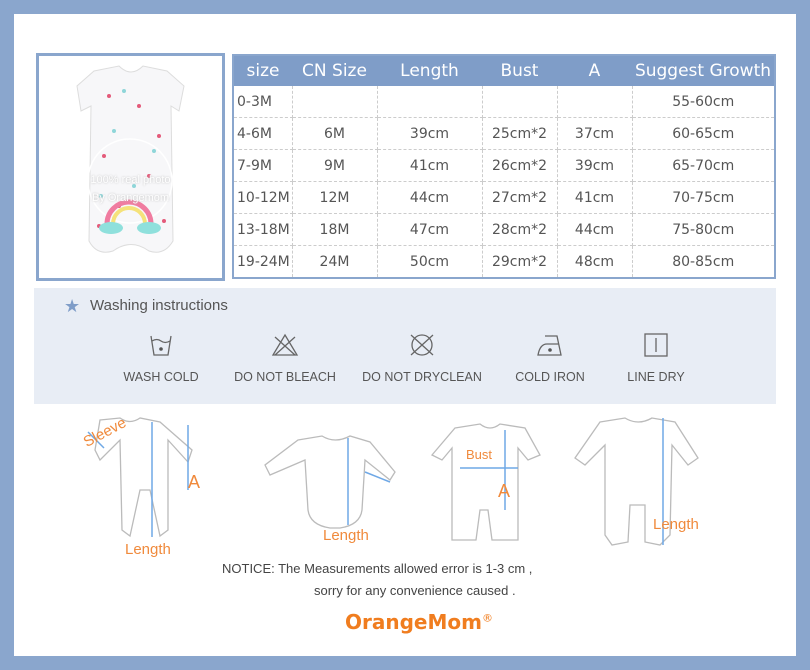 The image size is (810, 670). I want to click on table-row: 0-3M 55-60cm, so click(504, 102).